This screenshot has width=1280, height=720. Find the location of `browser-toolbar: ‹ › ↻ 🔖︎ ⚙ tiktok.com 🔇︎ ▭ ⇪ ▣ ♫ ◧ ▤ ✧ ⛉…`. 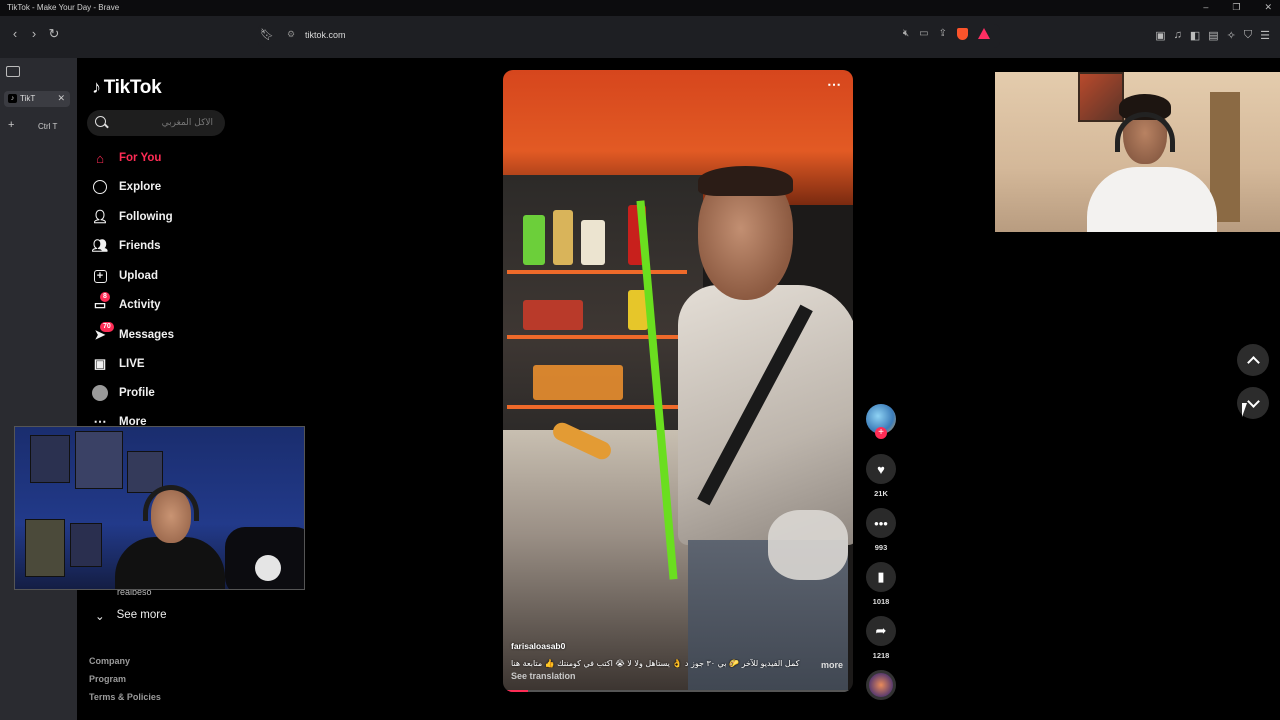

browser-toolbar: ‹ › ↻ 🔖︎ ⚙ tiktok.com 🔇︎ ▭ ⇪ ▣ ♫ ◧ ▤ ✧ ⛉… is located at coordinates (640, 37).